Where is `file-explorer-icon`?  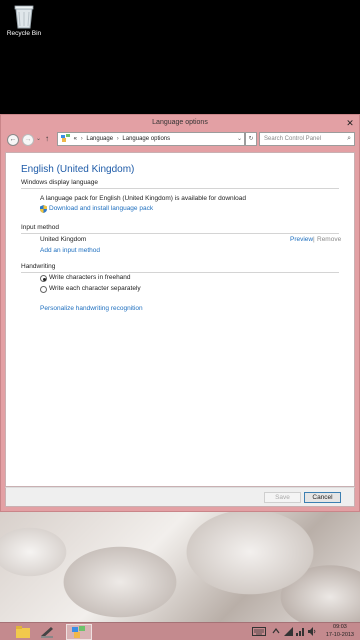
file-explorer-icon is located at coordinates (23, 632).